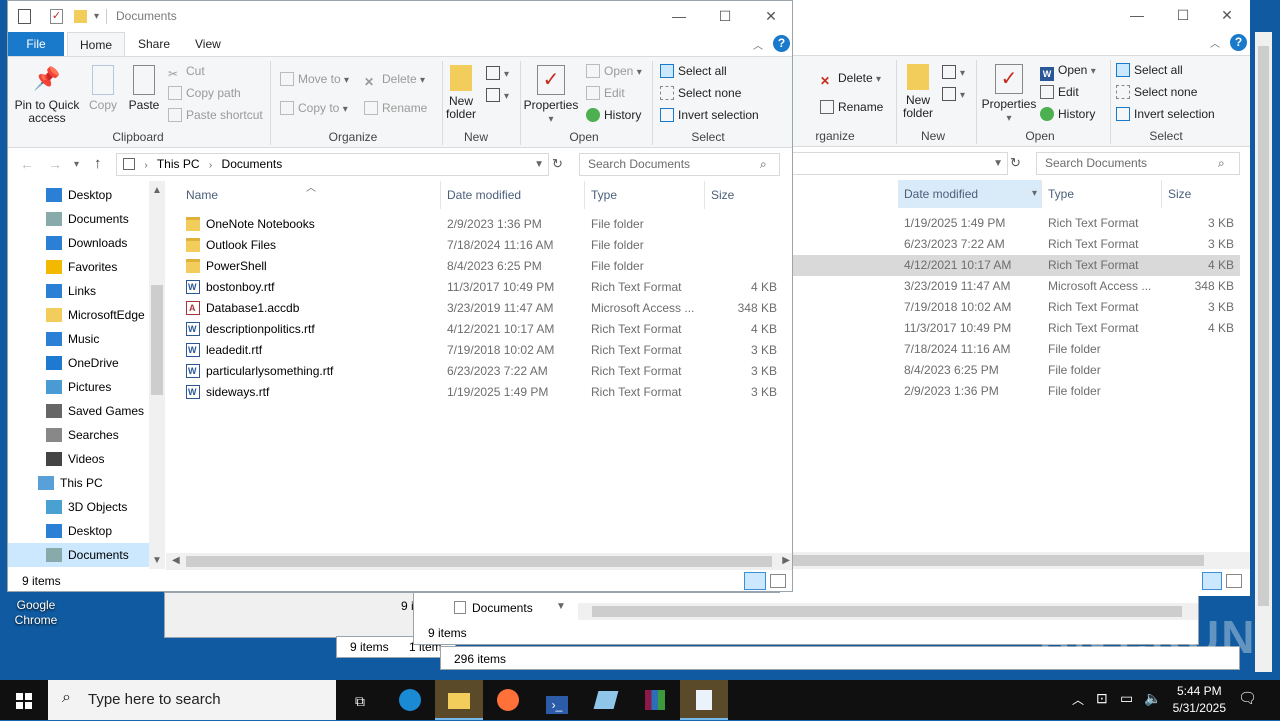 The height and width of the screenshot is (721, 1280). Describe the element at coordinates (508, 700) in the screenshot. I see `taskbar-firefox` at that location.